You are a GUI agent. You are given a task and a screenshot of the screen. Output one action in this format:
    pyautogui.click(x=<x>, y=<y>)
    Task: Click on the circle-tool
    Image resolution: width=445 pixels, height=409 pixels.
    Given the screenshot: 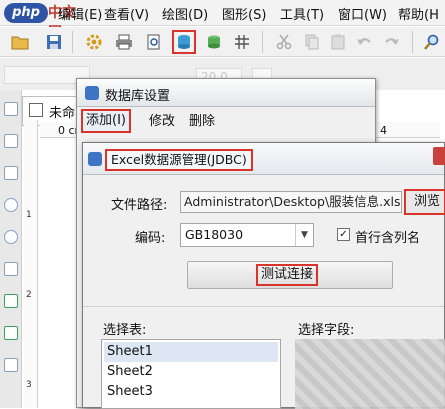 What is the action you would take?
    pyautogui.click(x=11, y=237)
    